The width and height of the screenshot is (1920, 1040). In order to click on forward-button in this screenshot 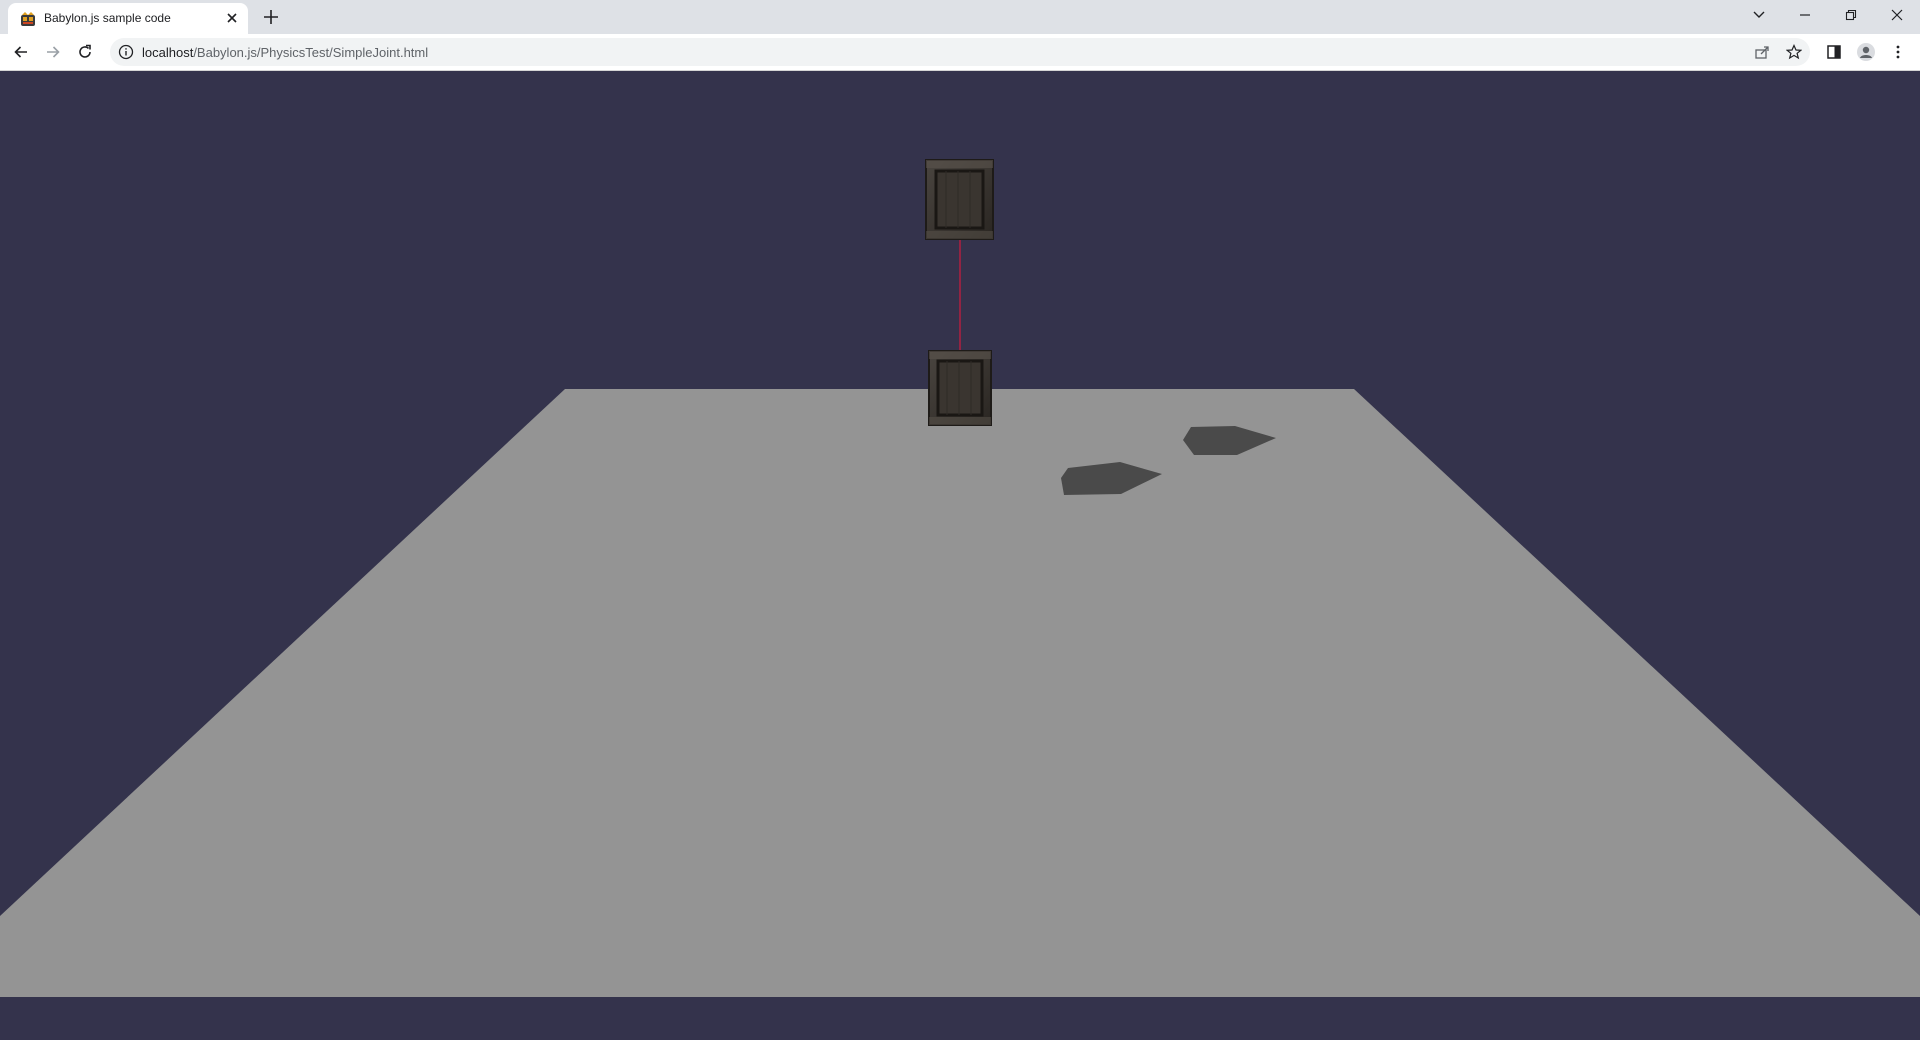, I will do `click(53, 52)`.